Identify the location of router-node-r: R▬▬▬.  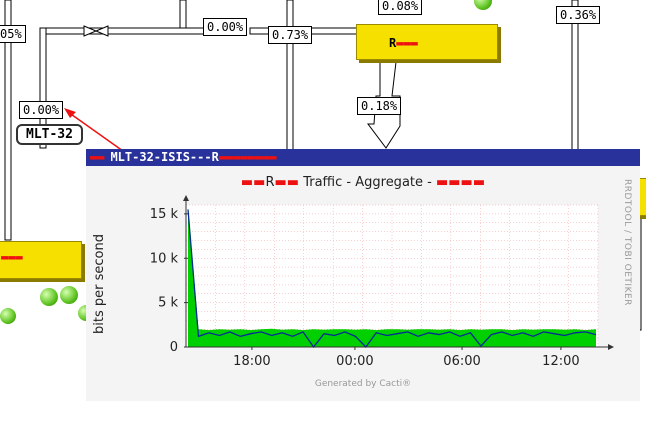
(427, 42).